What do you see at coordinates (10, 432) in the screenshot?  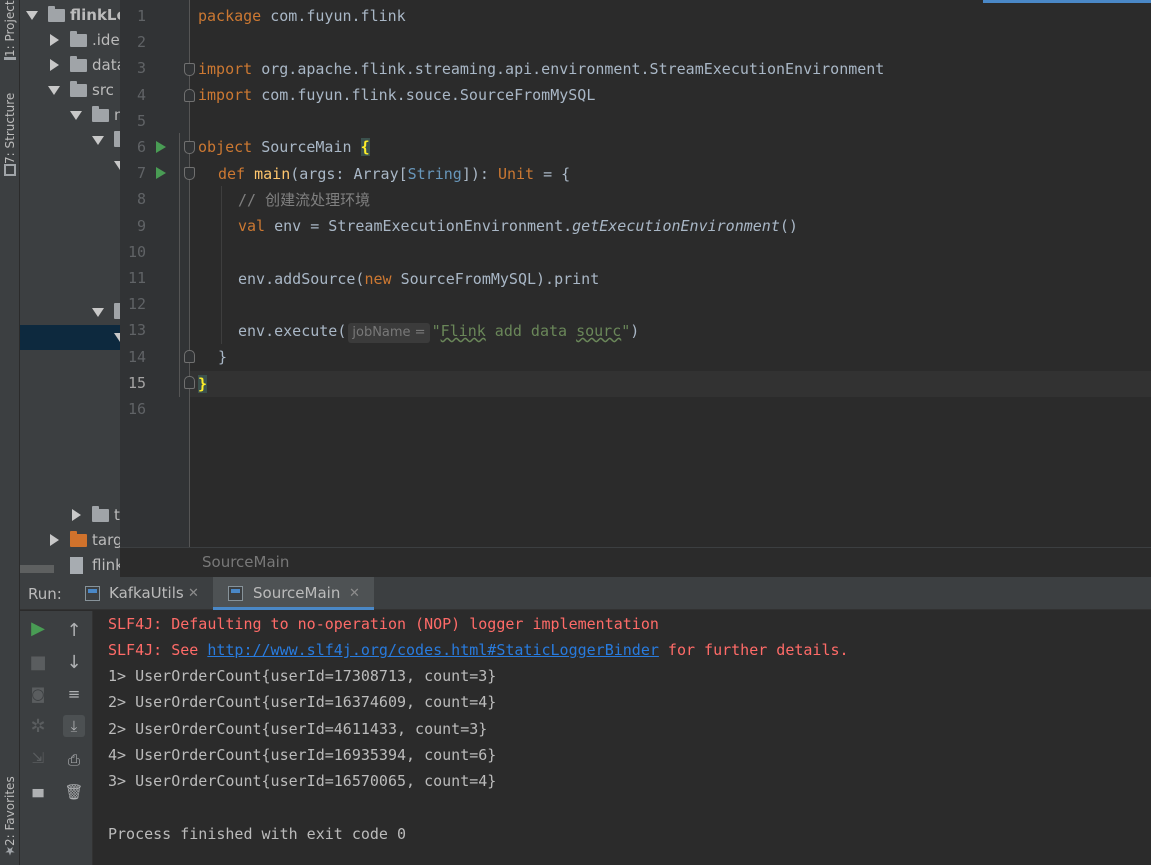 I see `left-tool-strip: 1: Project 7: Structure ★ 2: Favorites` at bounding box center [10, 432].